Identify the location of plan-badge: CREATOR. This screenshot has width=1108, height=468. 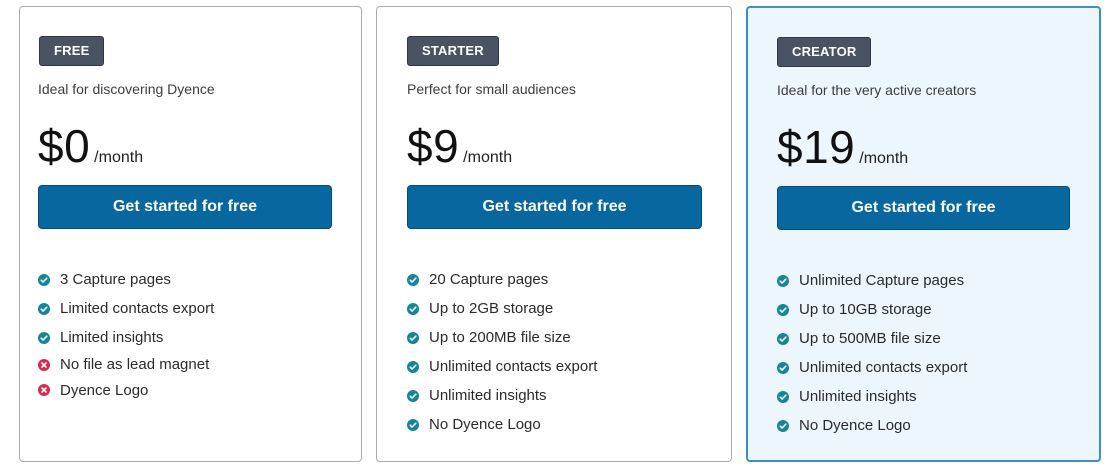
(824, 52).